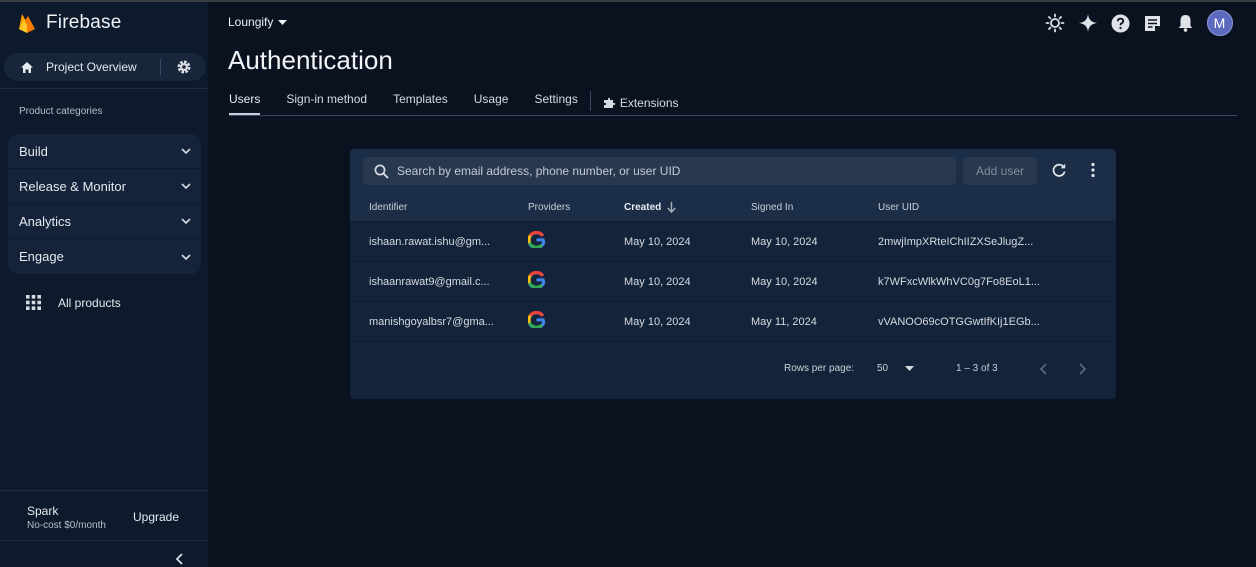 The width and height of the screenshot is (1256, 567). Describe the element at coordinates (66, 517) in the screenshot. I see `plan-info: Spark No-cost $0/month` at that location.